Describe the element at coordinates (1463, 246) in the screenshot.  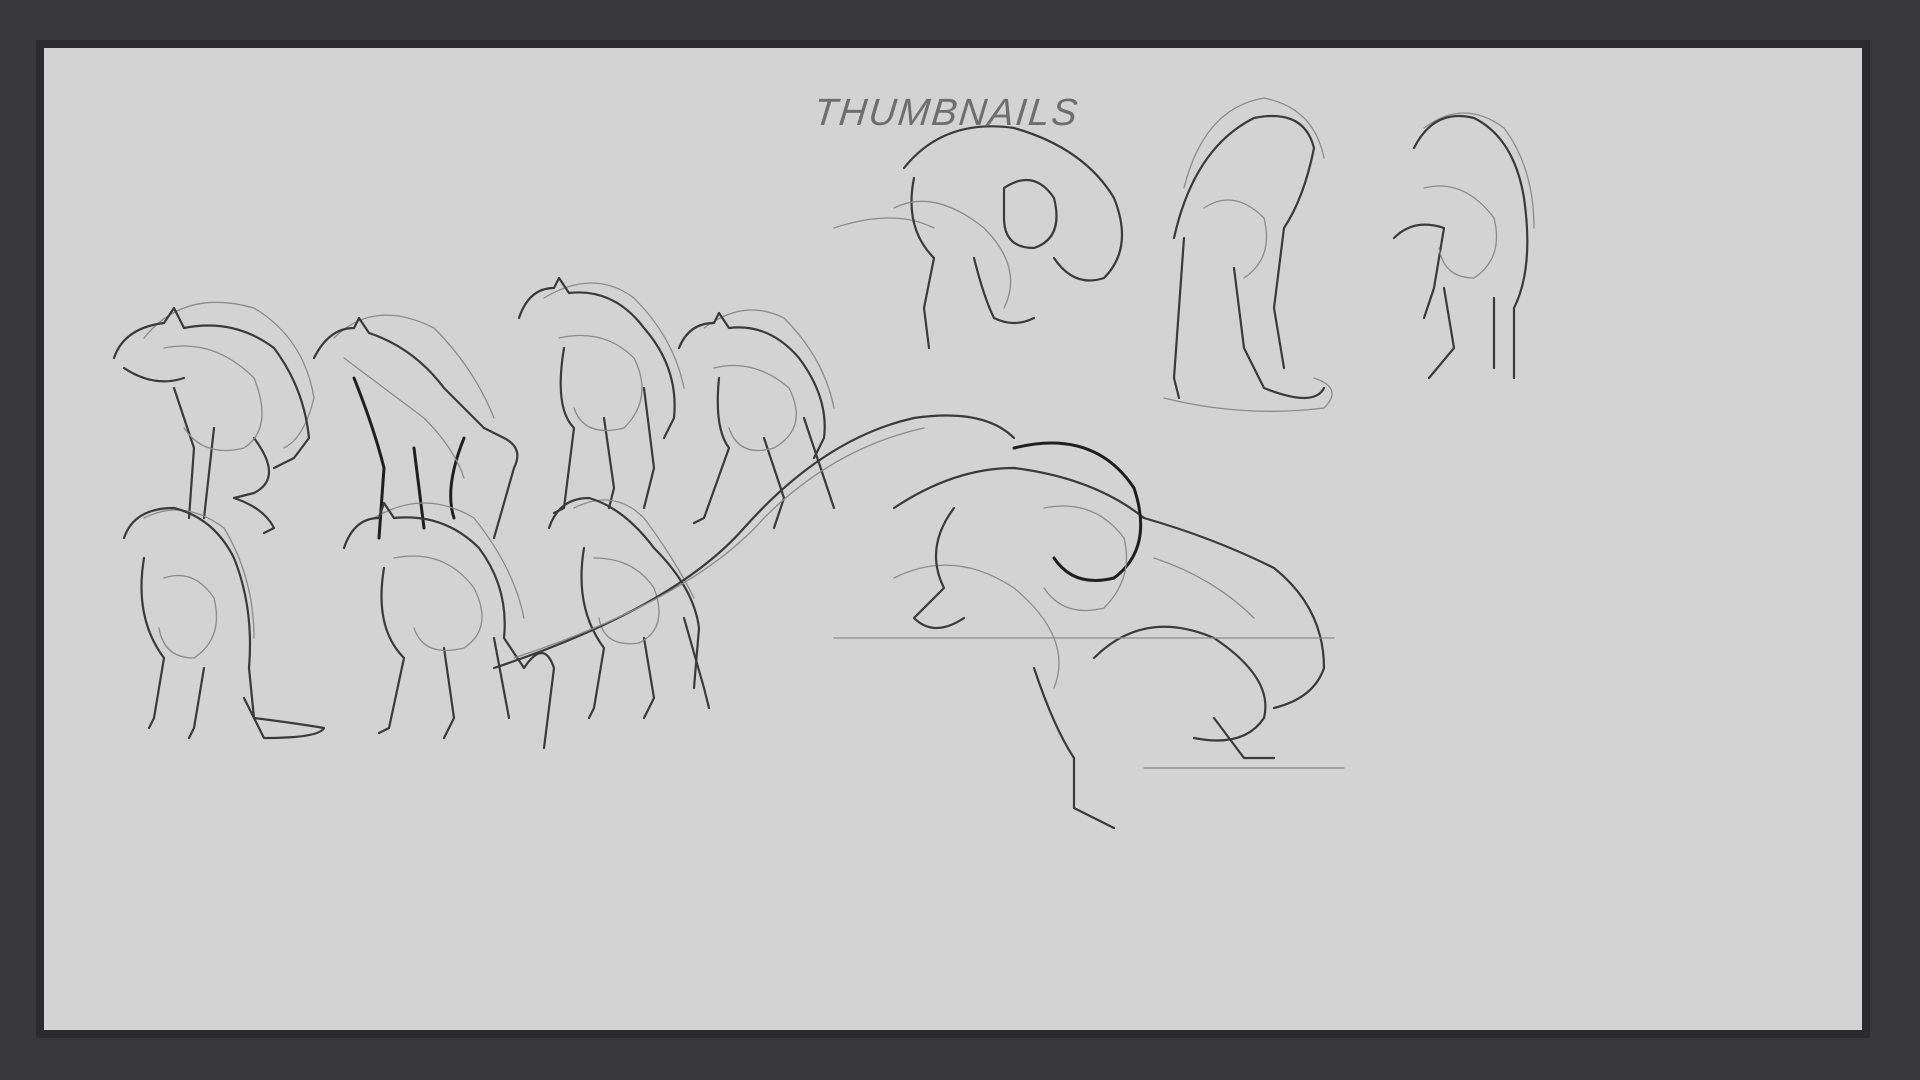
I see `figure-sketch-standing-right` at that location.